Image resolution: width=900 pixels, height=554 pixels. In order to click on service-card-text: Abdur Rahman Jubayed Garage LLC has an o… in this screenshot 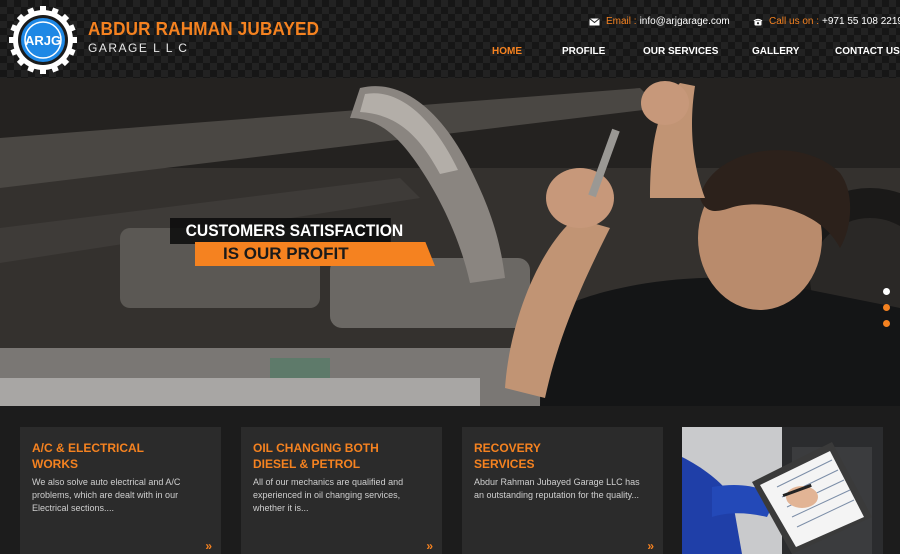, I will do `click(557, 488)`.